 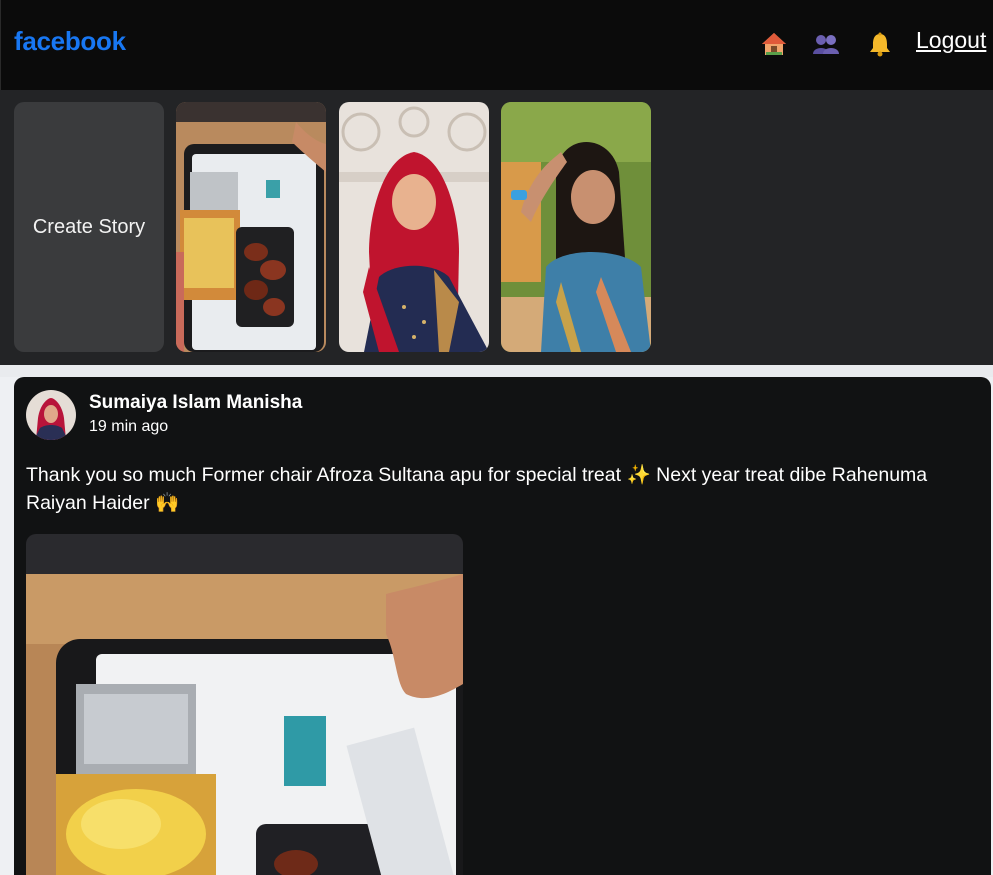 What do you see at coordinates (51, 415) in the screenshot?
I see `avatar` at bounding box center [51, 415].